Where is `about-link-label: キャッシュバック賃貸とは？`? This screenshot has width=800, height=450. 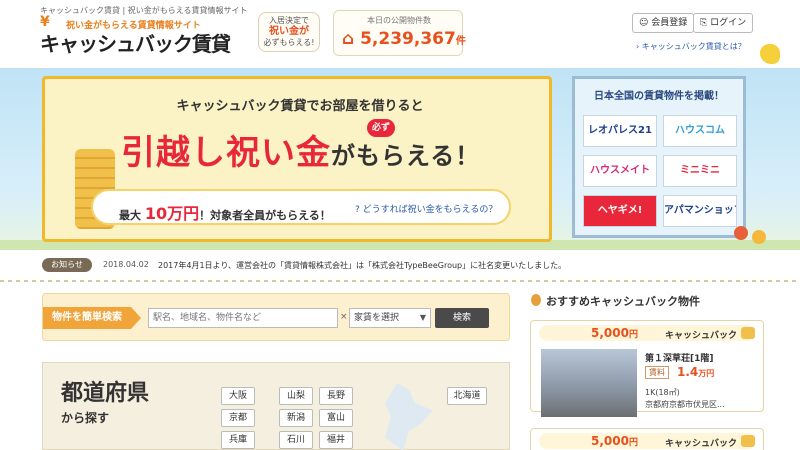 about-link-label: キャッシュバック賃貸とは？ is located at coordinates (693, 46).